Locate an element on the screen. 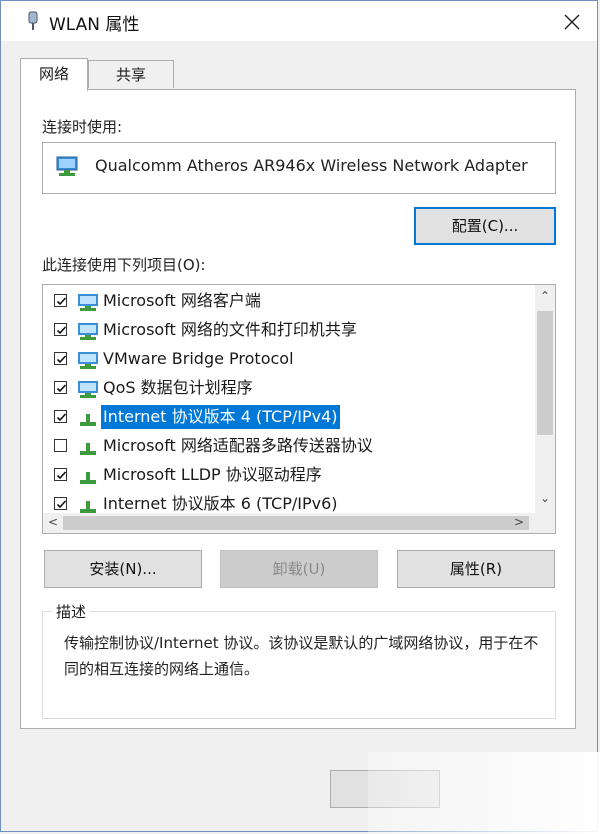 The width and height of the screenshot is (600, 834). horizontal-scrollbar: < > is located at coordinates (299, 523).